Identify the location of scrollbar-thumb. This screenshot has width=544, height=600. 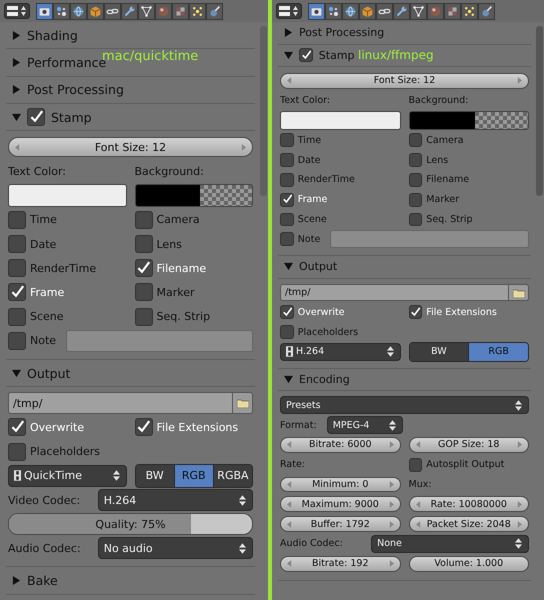
(539, 111).